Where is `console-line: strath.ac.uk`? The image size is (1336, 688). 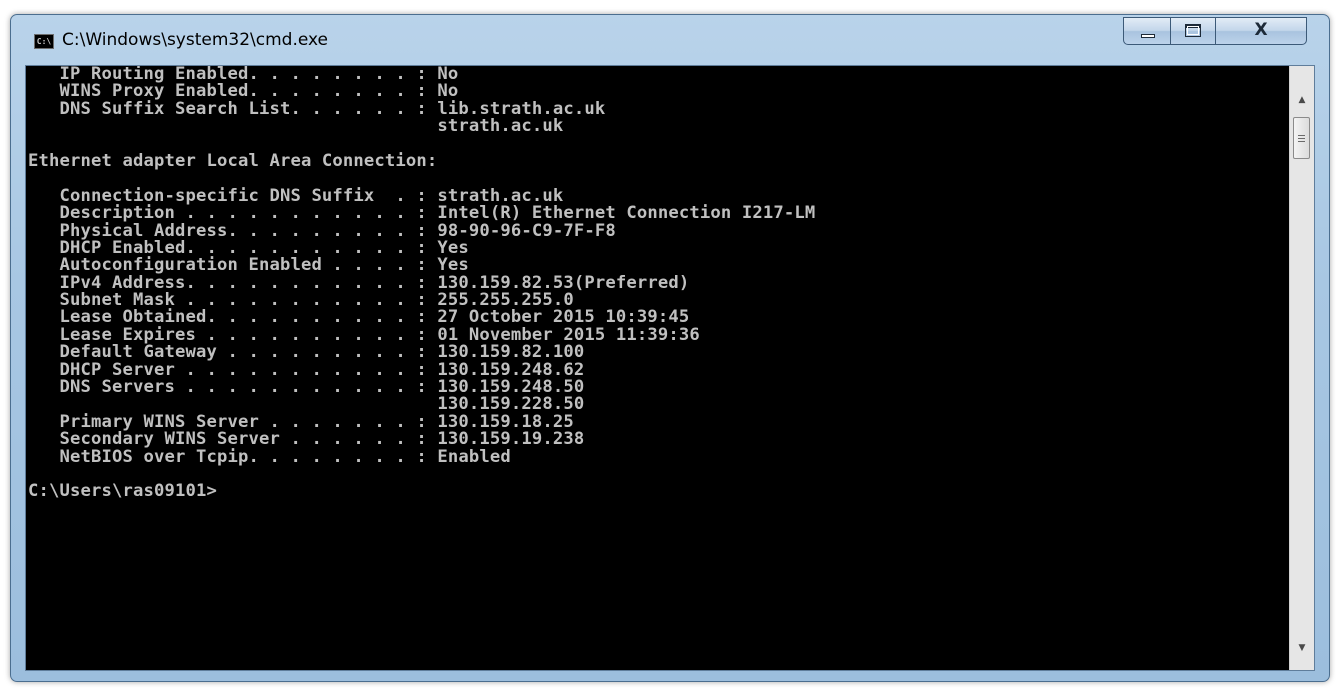 console-line: strath.ac.uk is located at coordinates (296, 126).